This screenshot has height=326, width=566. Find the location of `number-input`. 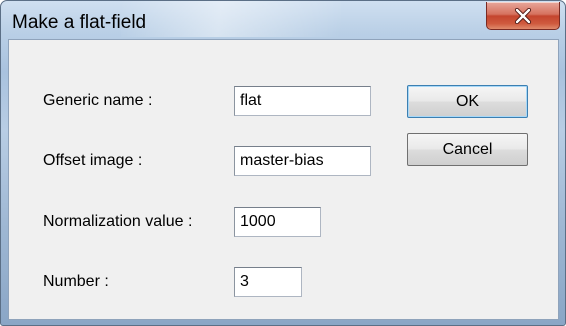

number-input is located at coordinates (268, 282).